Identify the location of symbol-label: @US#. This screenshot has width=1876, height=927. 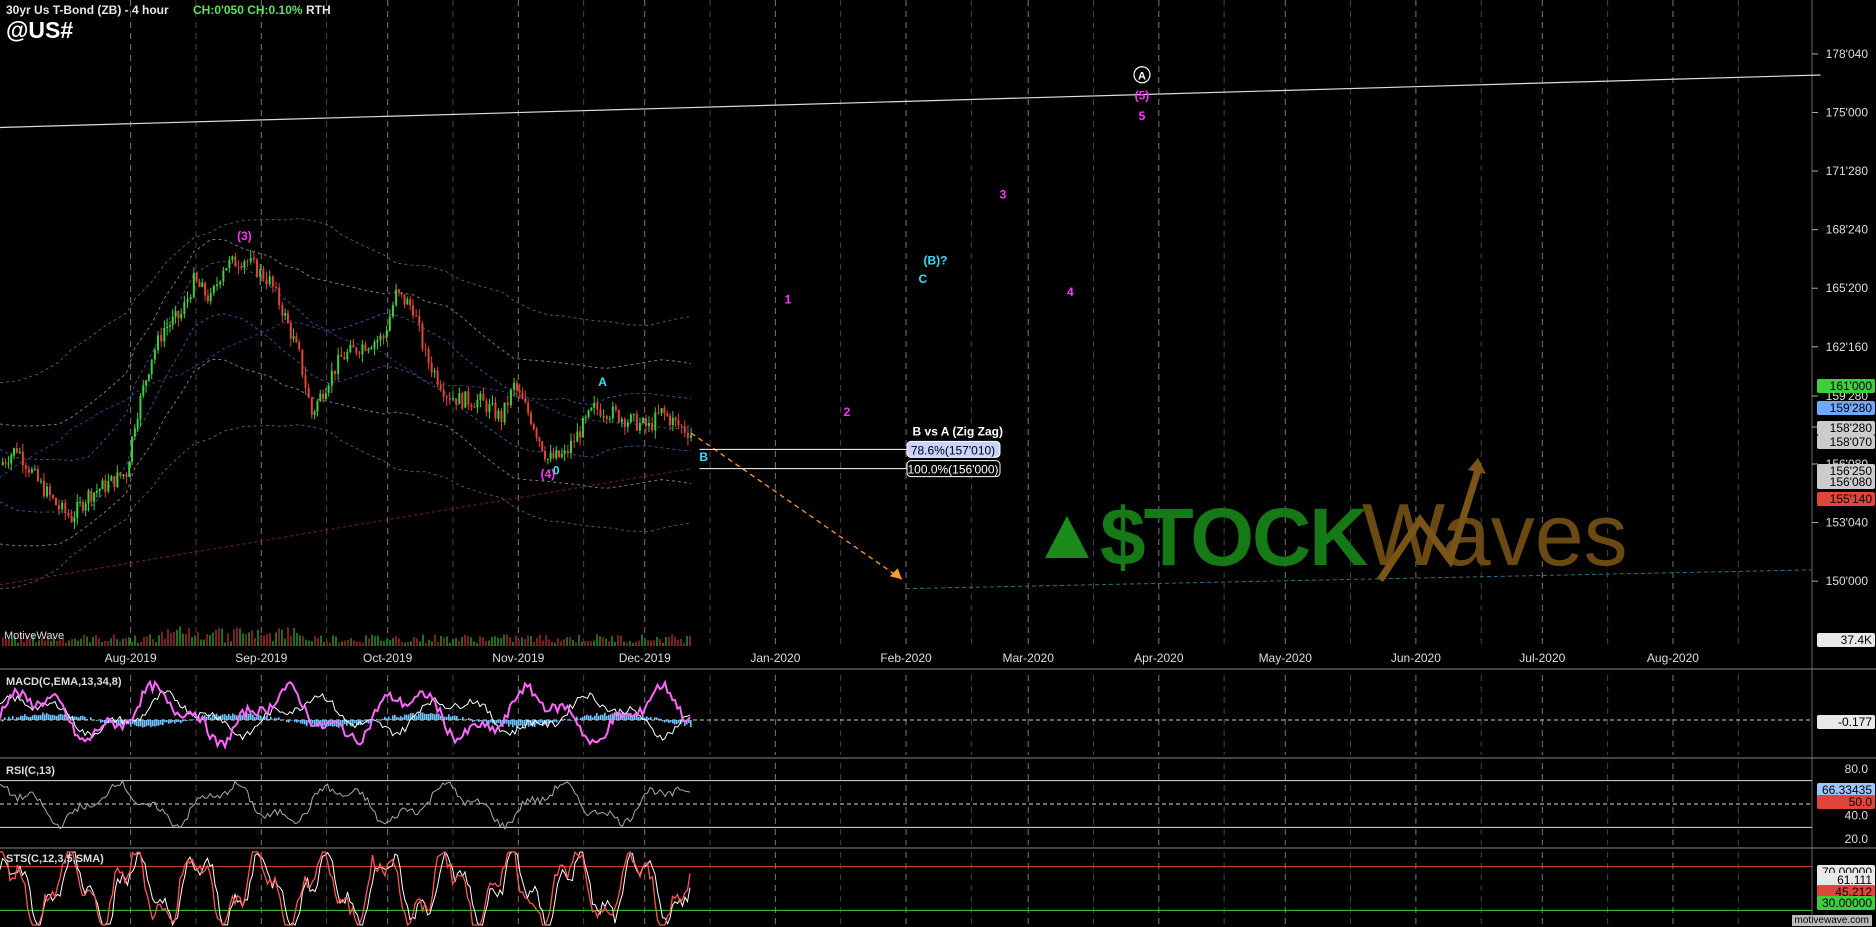
(39, 30).